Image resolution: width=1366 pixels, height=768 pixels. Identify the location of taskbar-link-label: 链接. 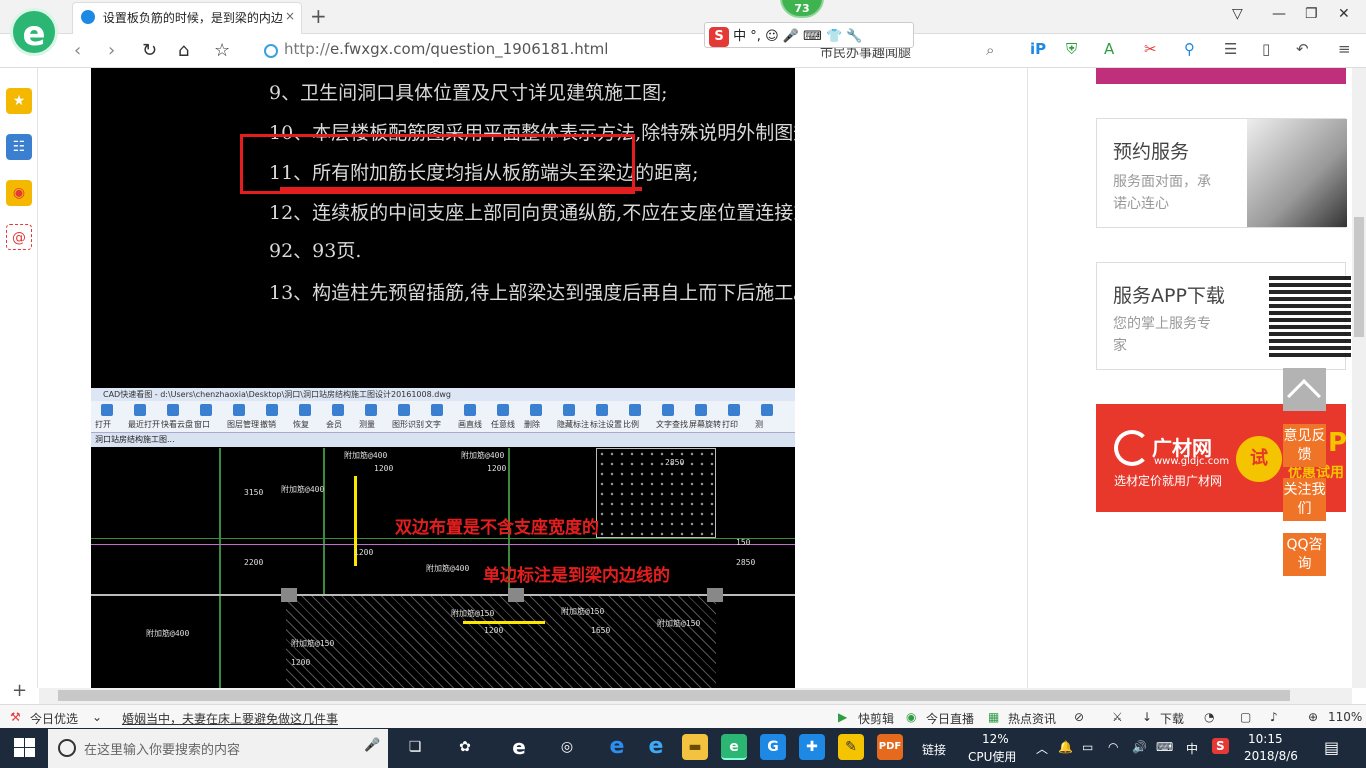
(934, 749).